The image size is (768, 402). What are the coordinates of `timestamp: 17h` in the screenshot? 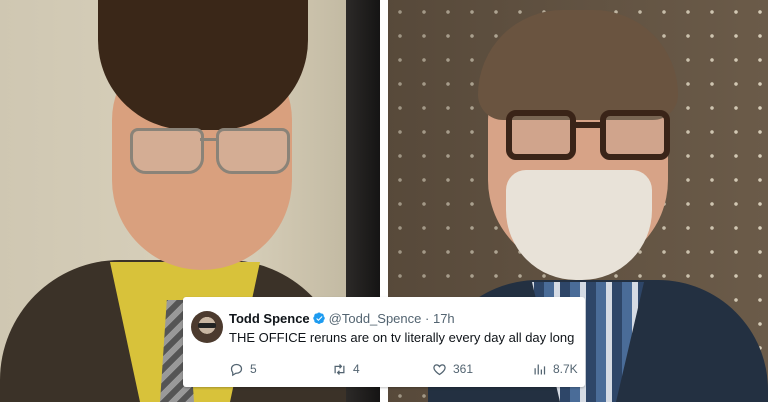 It's located at (444, 318).